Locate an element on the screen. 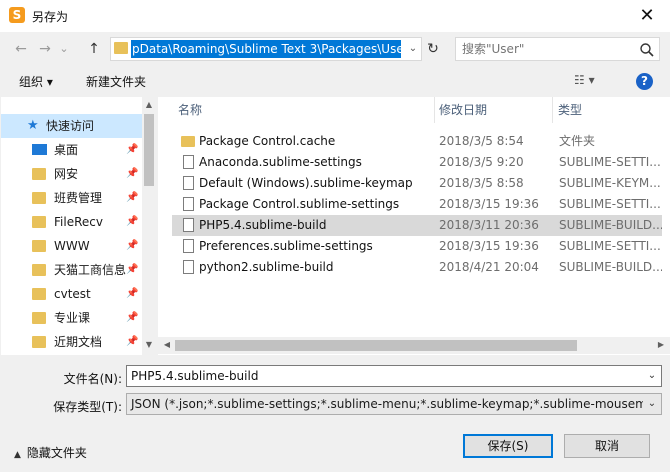 The width and height of the screenshot is (670, 472). hide-folders-toggle: ▲ 隐藏文件夹 is located at coordinates (50, 452).